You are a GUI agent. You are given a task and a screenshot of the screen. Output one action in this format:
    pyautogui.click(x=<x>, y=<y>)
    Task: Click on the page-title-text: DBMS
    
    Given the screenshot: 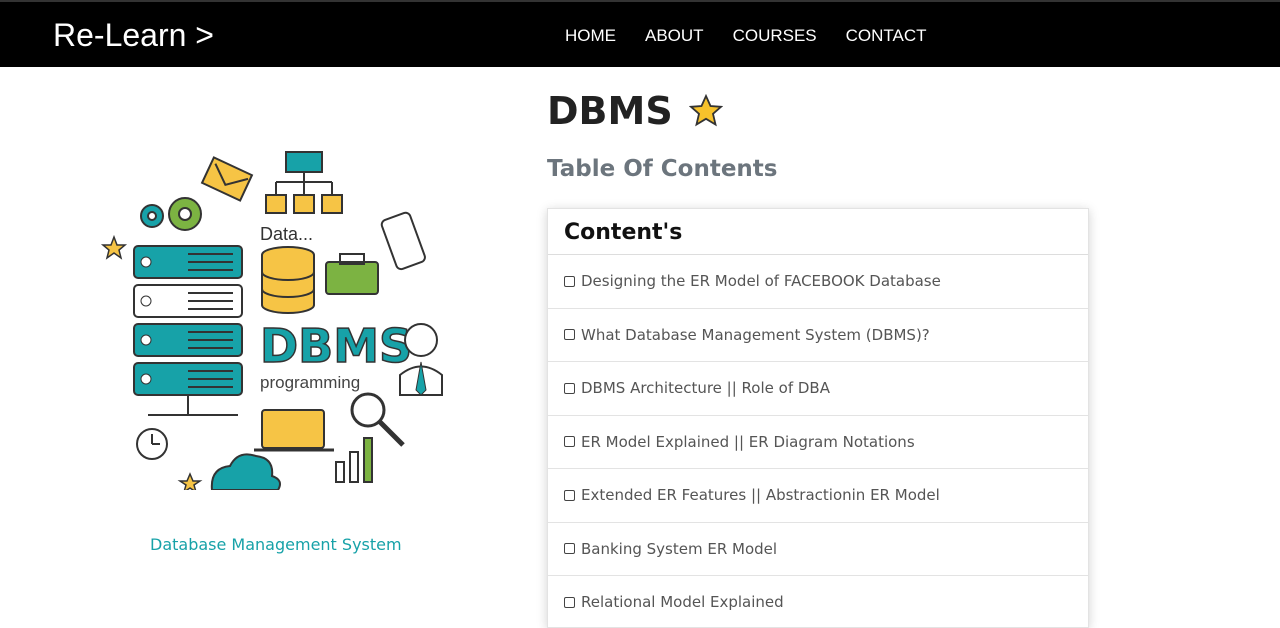 What is the action you would take?
    pyautogui.click(x=610, y=111)
    